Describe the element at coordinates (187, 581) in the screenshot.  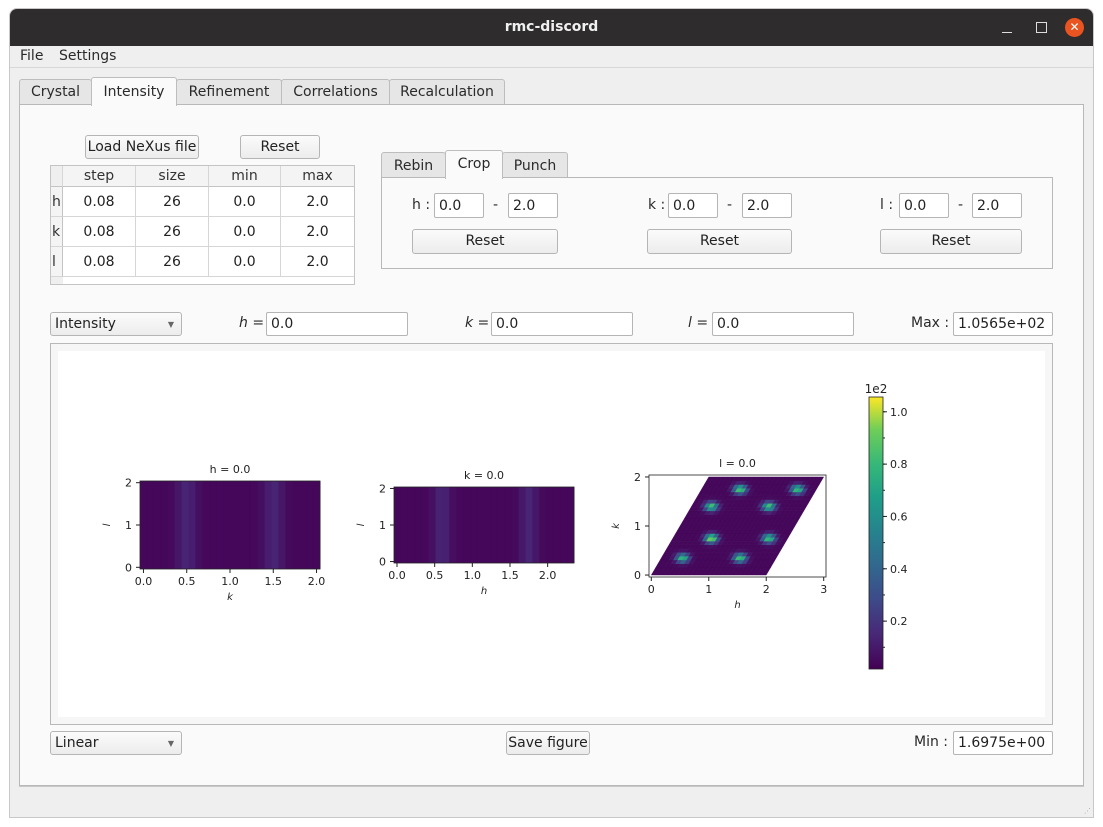
I see `x-tick-label: 0.5` at that location.